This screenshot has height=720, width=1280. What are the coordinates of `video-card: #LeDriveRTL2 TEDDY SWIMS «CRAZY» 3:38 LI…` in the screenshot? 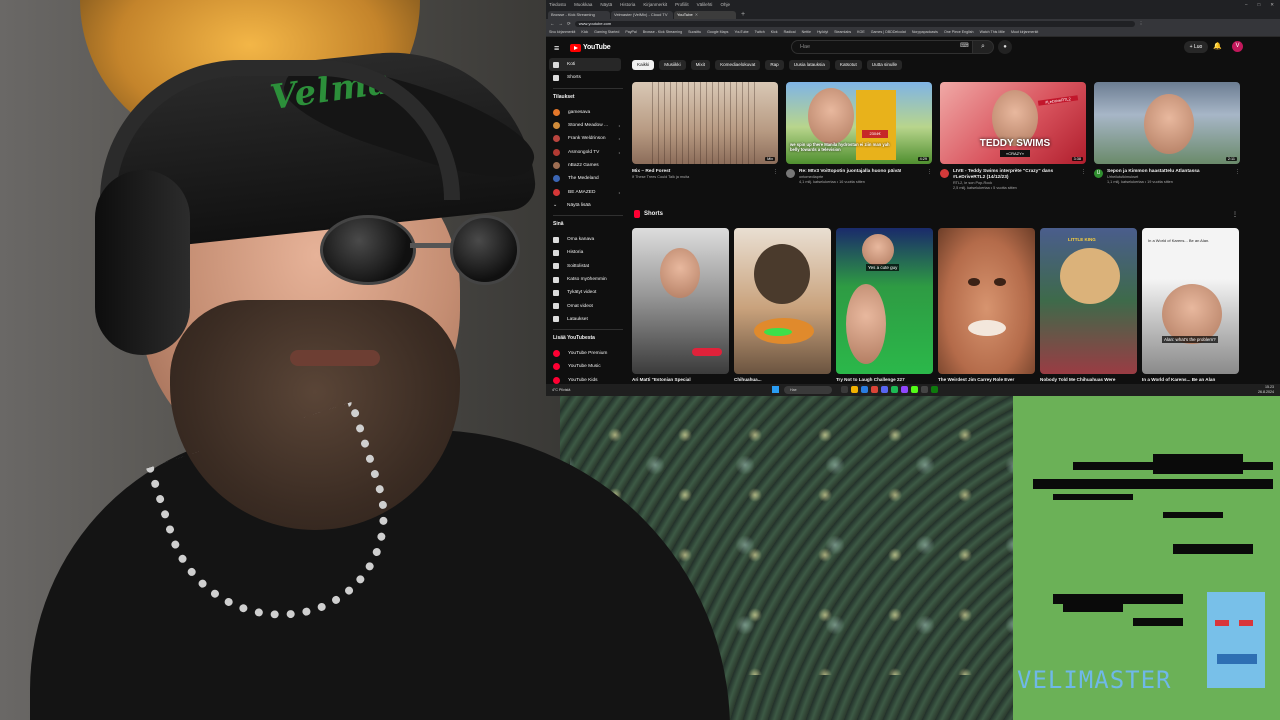 It's located at (1013, 136).